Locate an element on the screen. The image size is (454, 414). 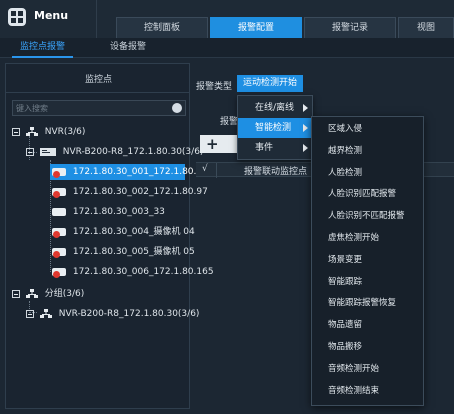
tree-node-label: 172.1.80.30_004_摄像机 04 is located at coordinates (133, 232).